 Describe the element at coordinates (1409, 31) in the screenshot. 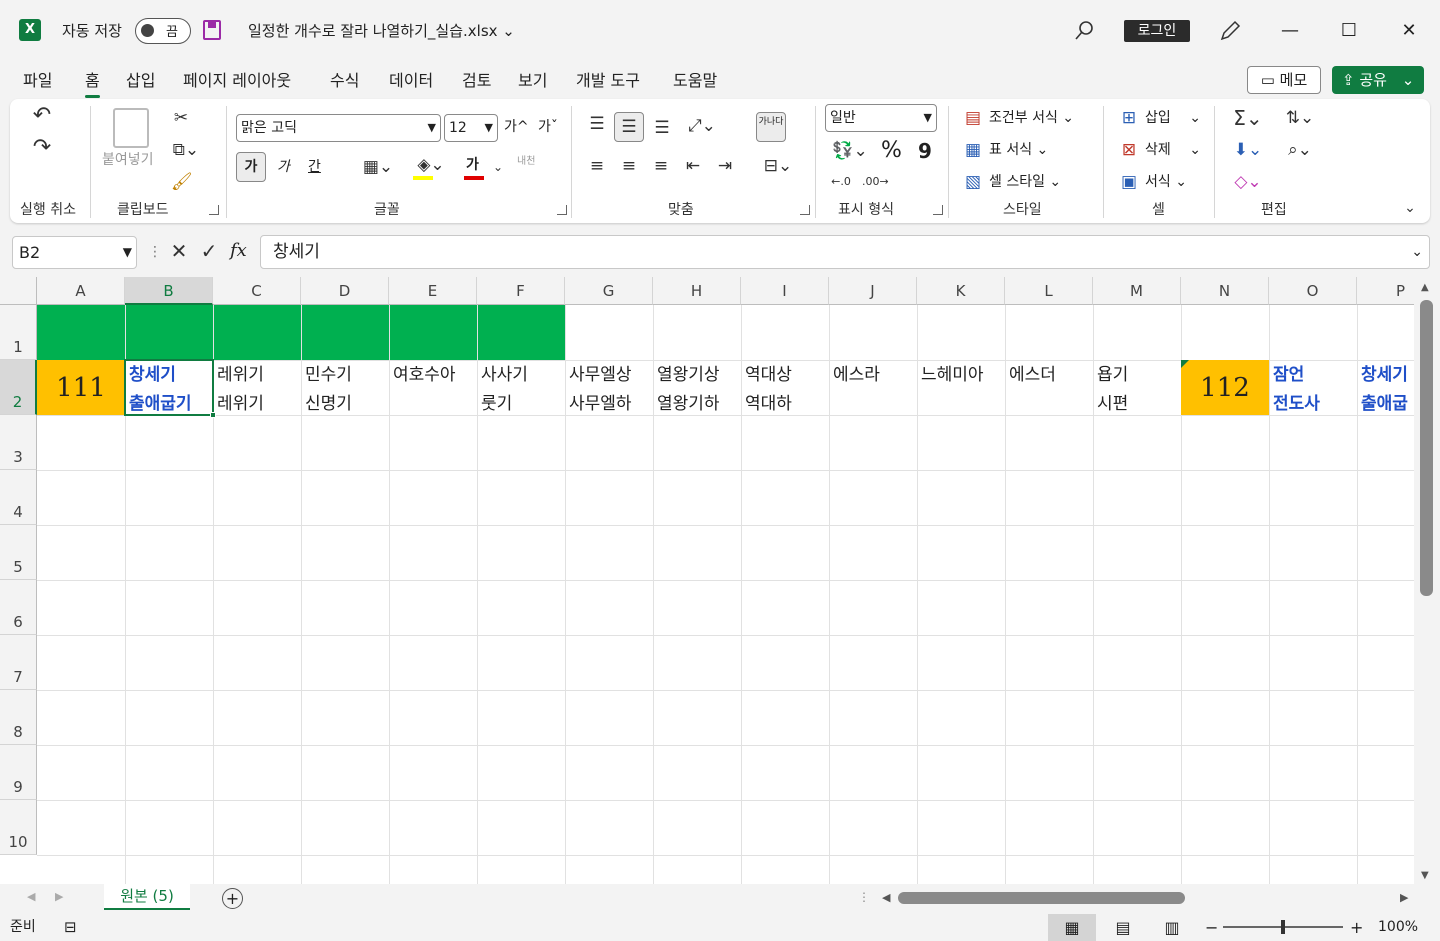

I see `close-icon: ✕` at that location.